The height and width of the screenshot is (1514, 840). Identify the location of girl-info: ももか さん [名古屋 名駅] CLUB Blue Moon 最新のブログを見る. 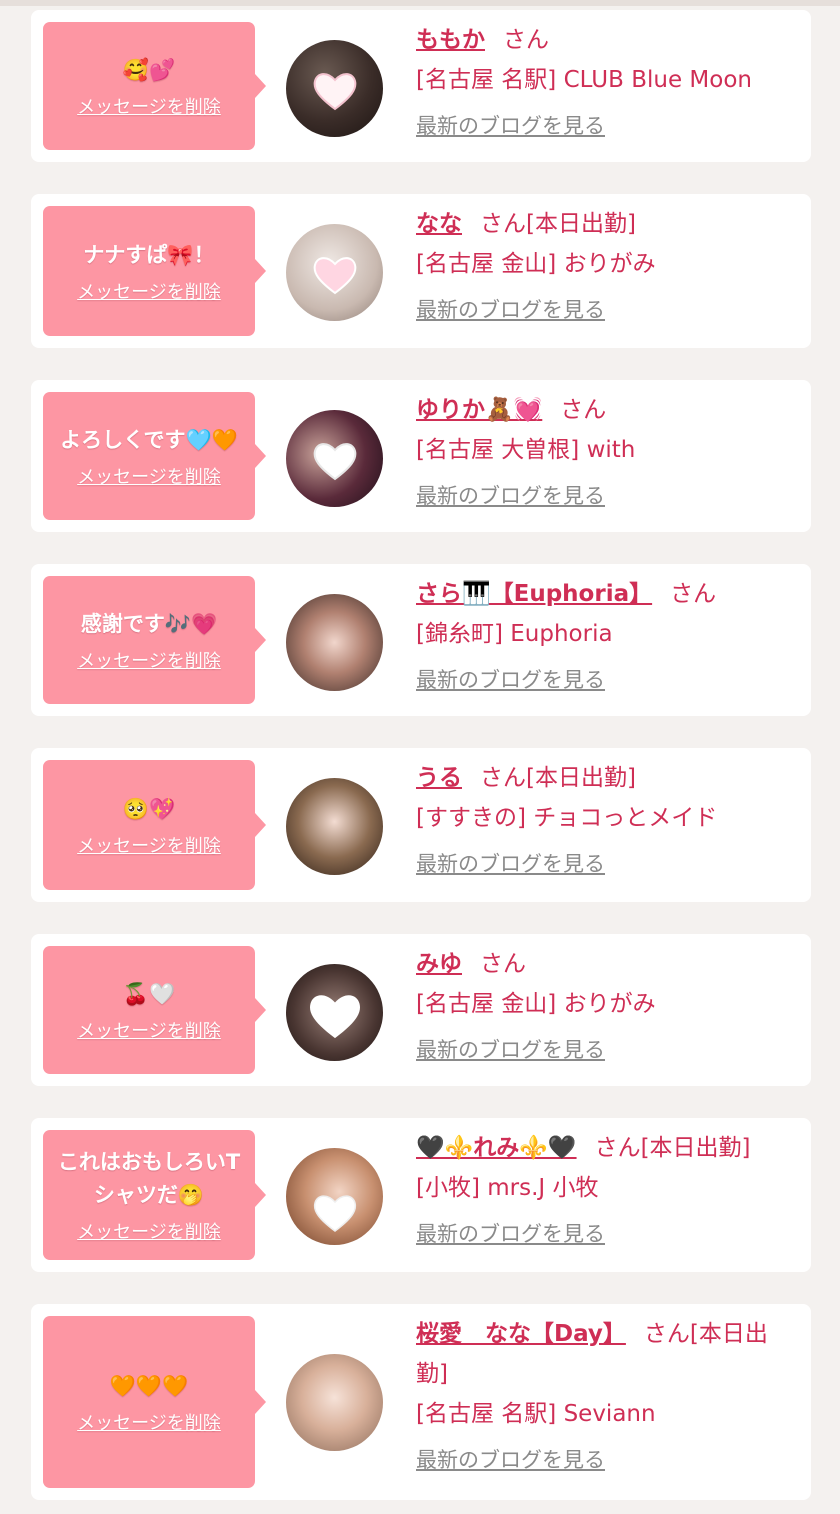
(606, 80).